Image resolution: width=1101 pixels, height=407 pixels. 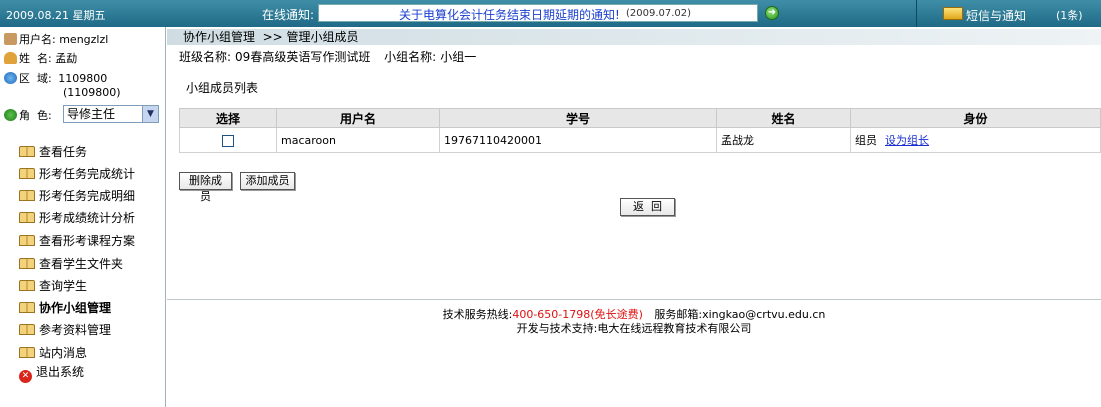 I want to click on student-id-cell: 19767110420001, so click(x=578, y=140).